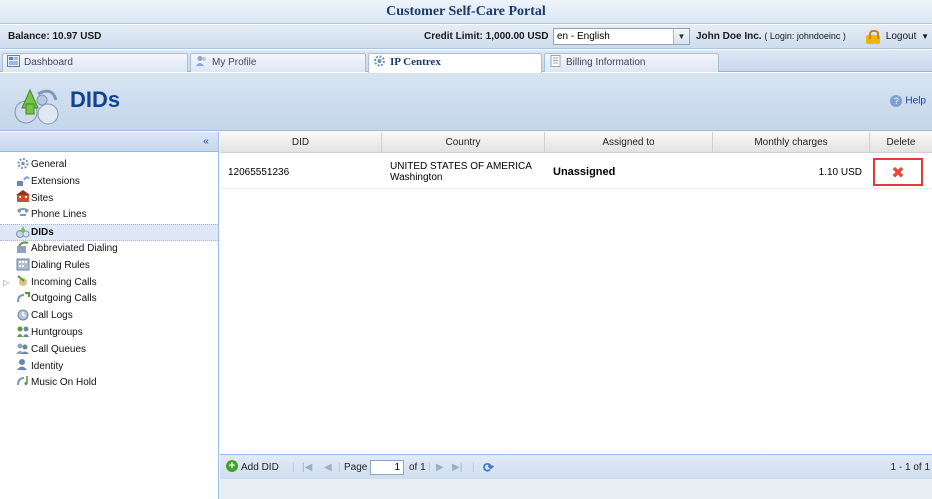  Describe the element at coordinates (23, 232) in the screenshot. I see `dids-icon` at that location.